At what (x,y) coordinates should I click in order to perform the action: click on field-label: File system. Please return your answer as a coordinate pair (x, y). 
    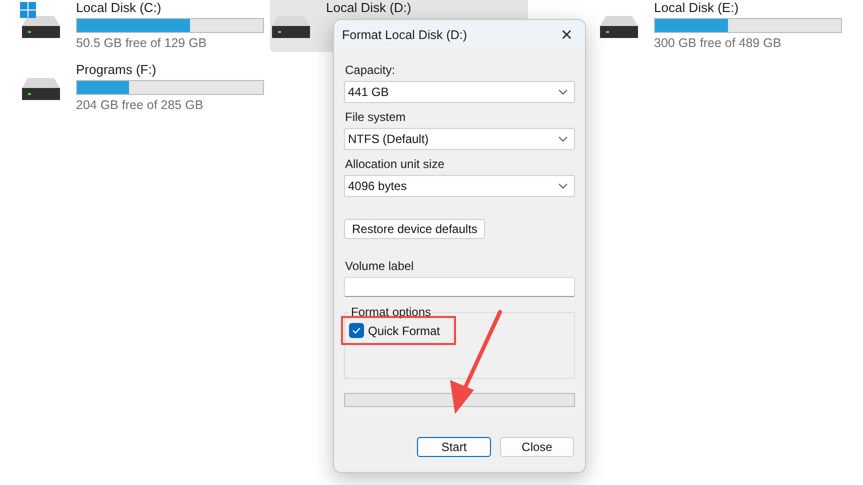
    Looking at the image, I should click on (375, 117).